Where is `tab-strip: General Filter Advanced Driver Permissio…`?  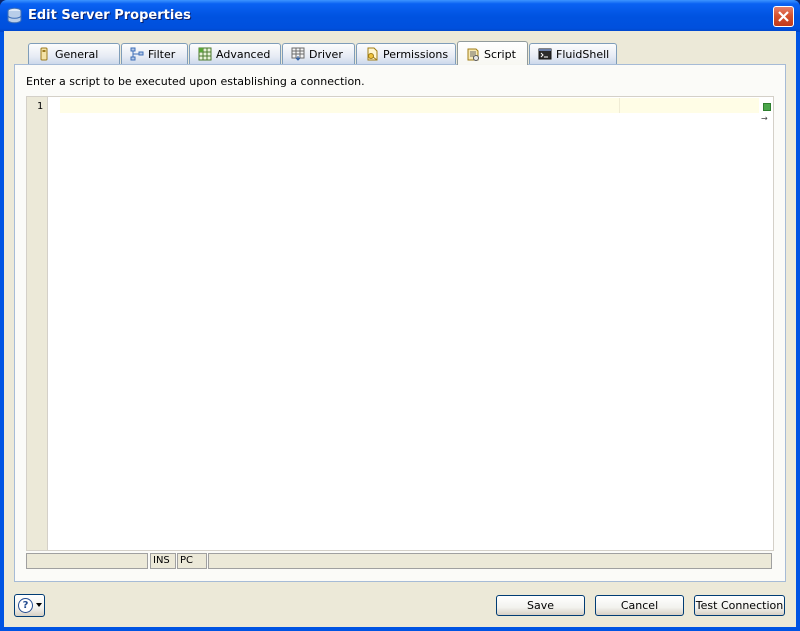 tab-strip: General Filter Advanced Driver Permissio… is located at coordinates (400, 53).